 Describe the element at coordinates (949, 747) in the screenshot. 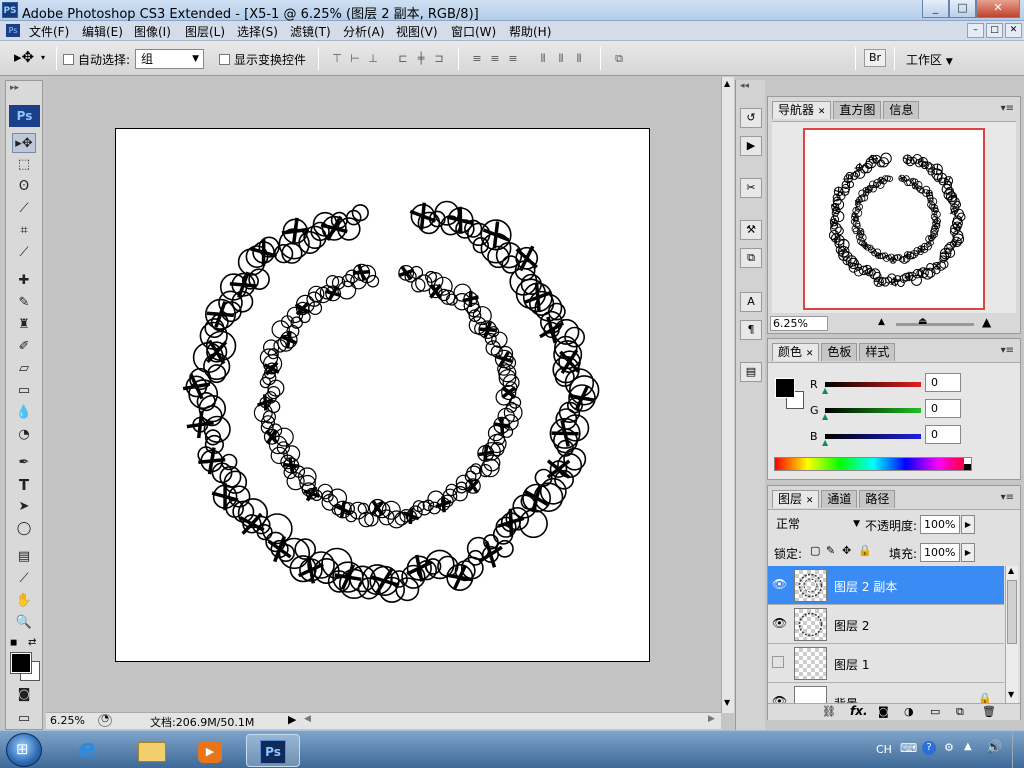

I see `tray-settings-icon: ⚙` at that location.